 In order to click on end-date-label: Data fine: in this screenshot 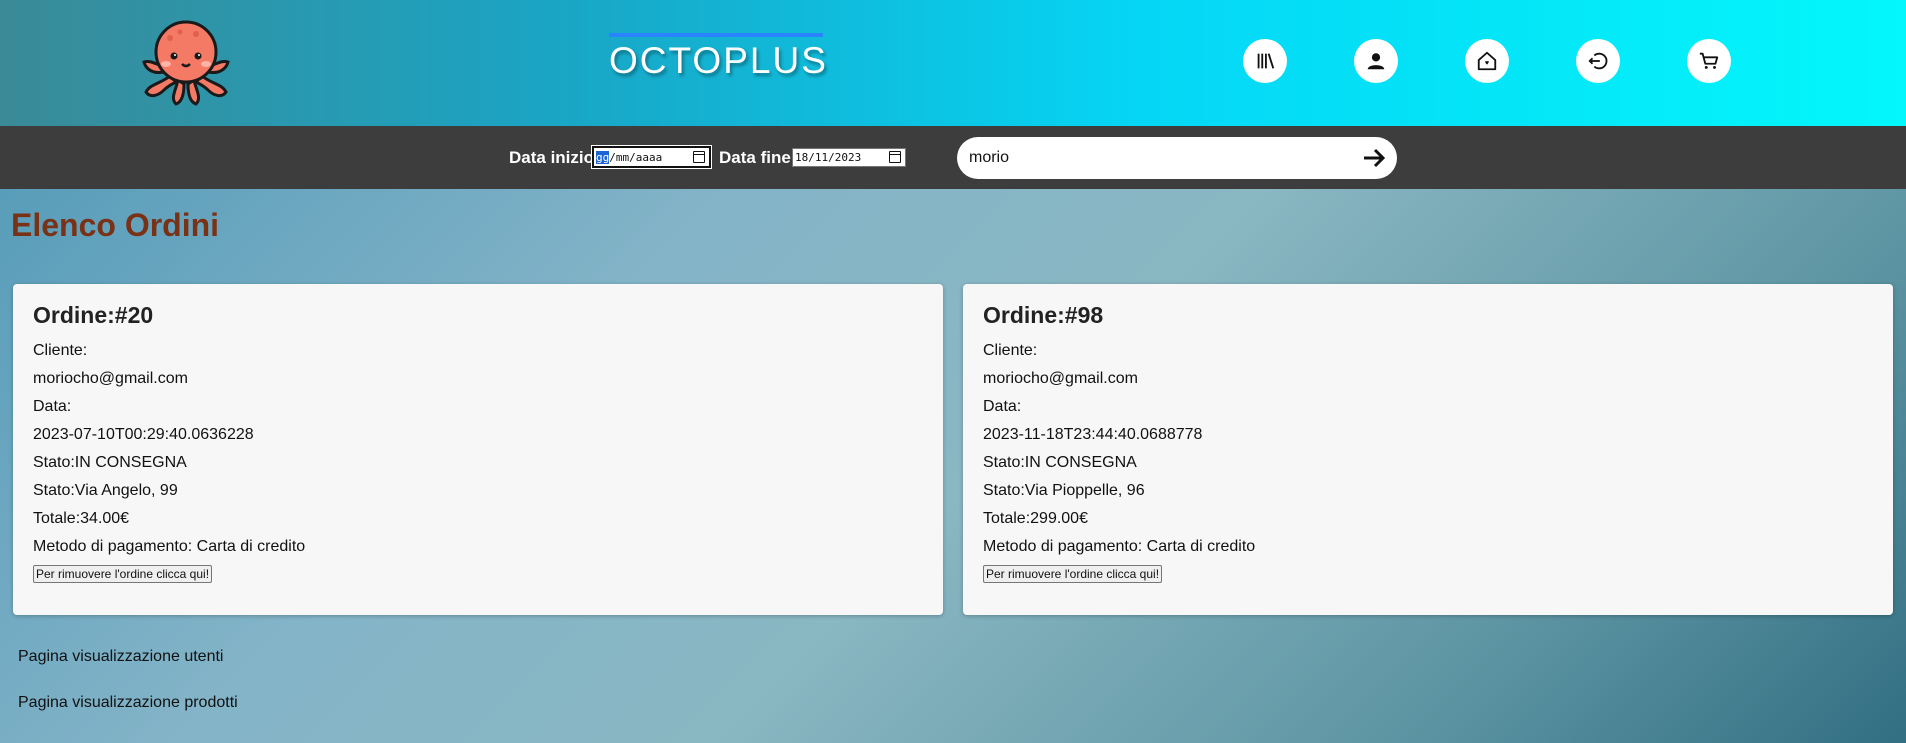, I will do `click(758, 157)`.